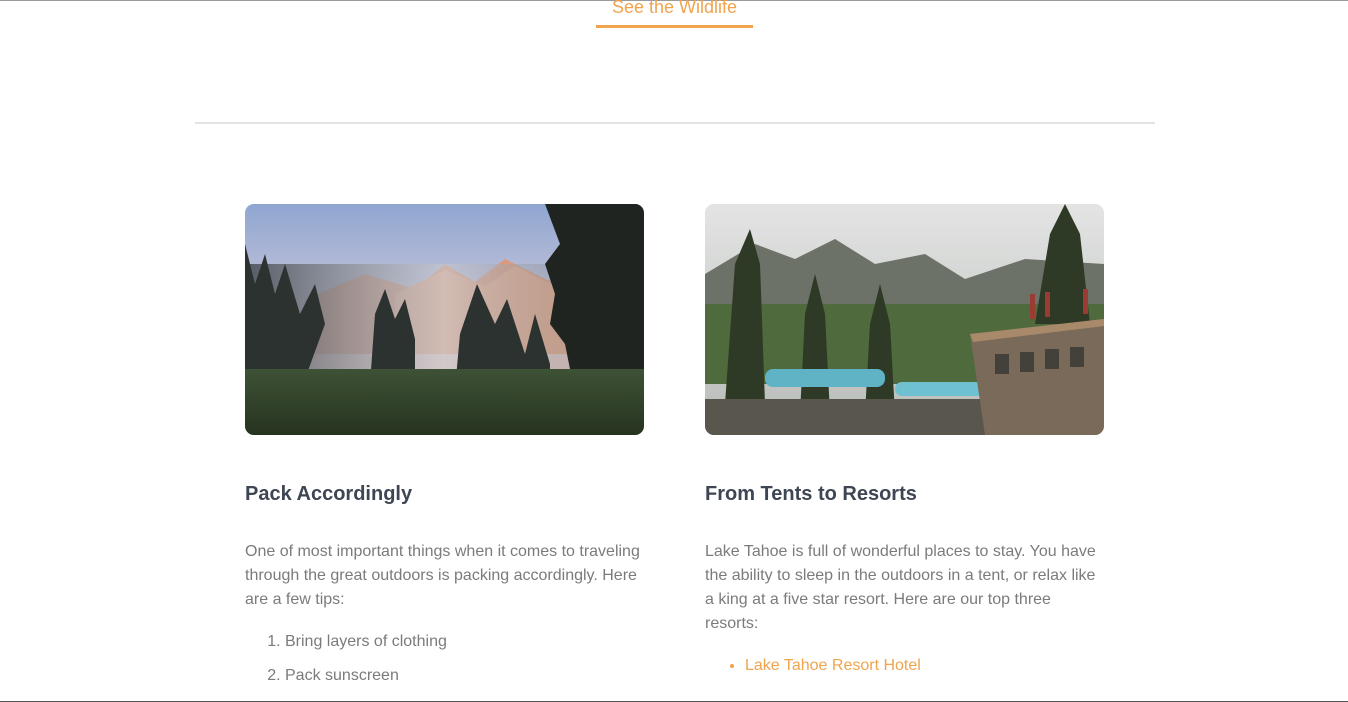 This screenshot has width=1348, height=702. I want to click on resort-photo, so click(904, 319).